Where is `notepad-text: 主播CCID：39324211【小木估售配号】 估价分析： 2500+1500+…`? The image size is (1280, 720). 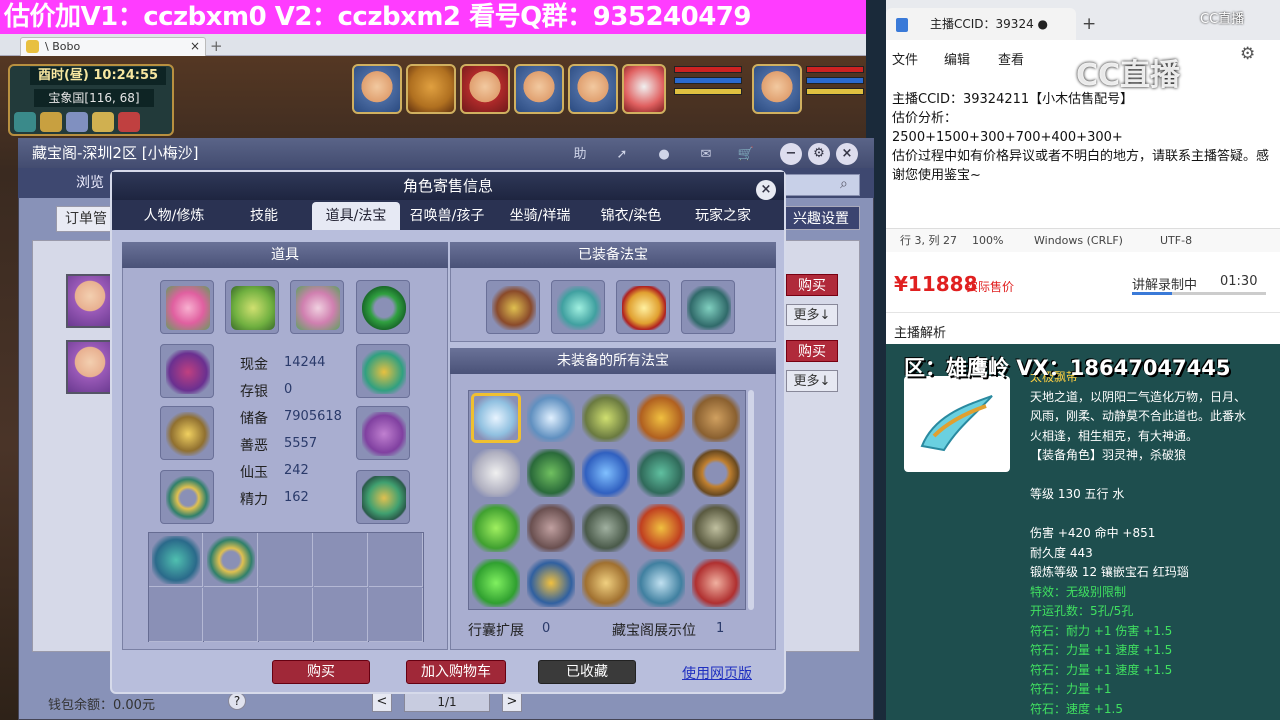 notepad-text: 主播CCID：39324211【小木估售配号】 估价分析： 2500+1500+… is located at coordinates (1084, 137).